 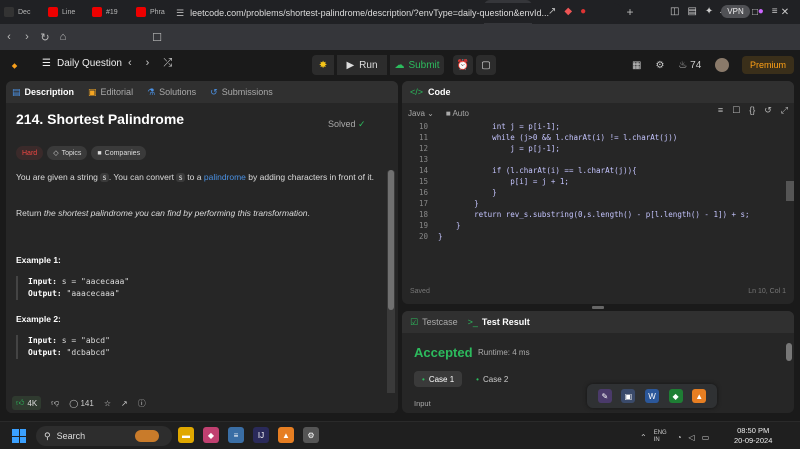 I want to click on braces-icon: {}, so click(x=752, y=110).